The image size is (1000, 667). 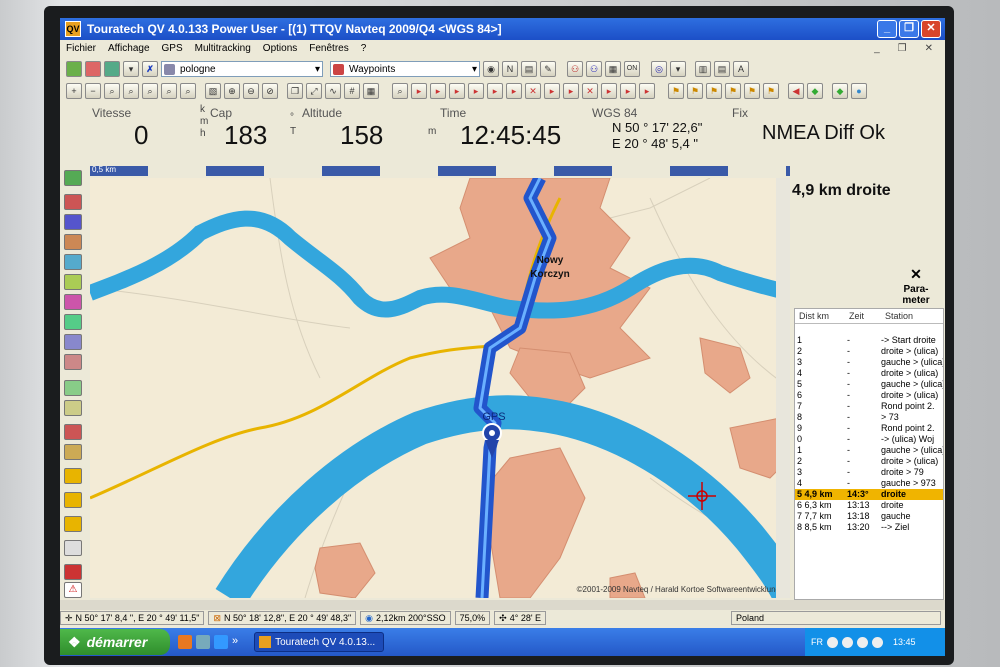 I want to click on gps-upload-icon, so click(x=73, y=262).